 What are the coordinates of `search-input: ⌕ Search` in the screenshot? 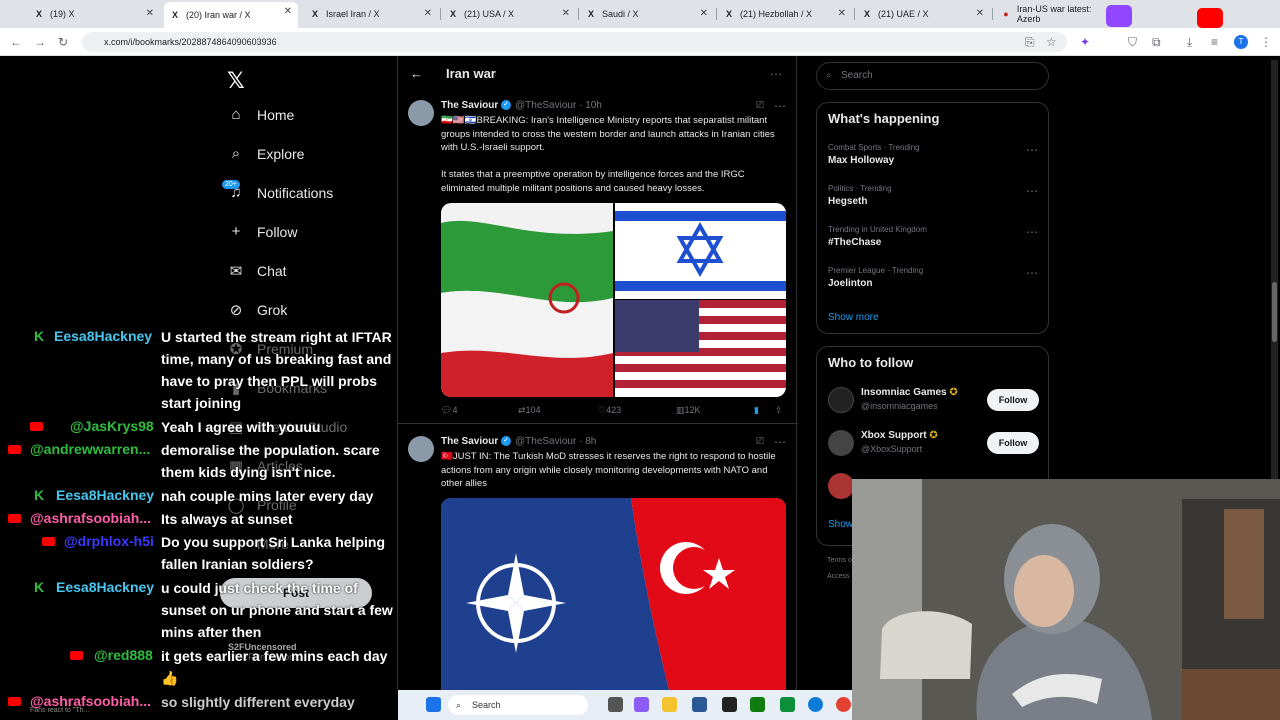 It's located at (932, 76).